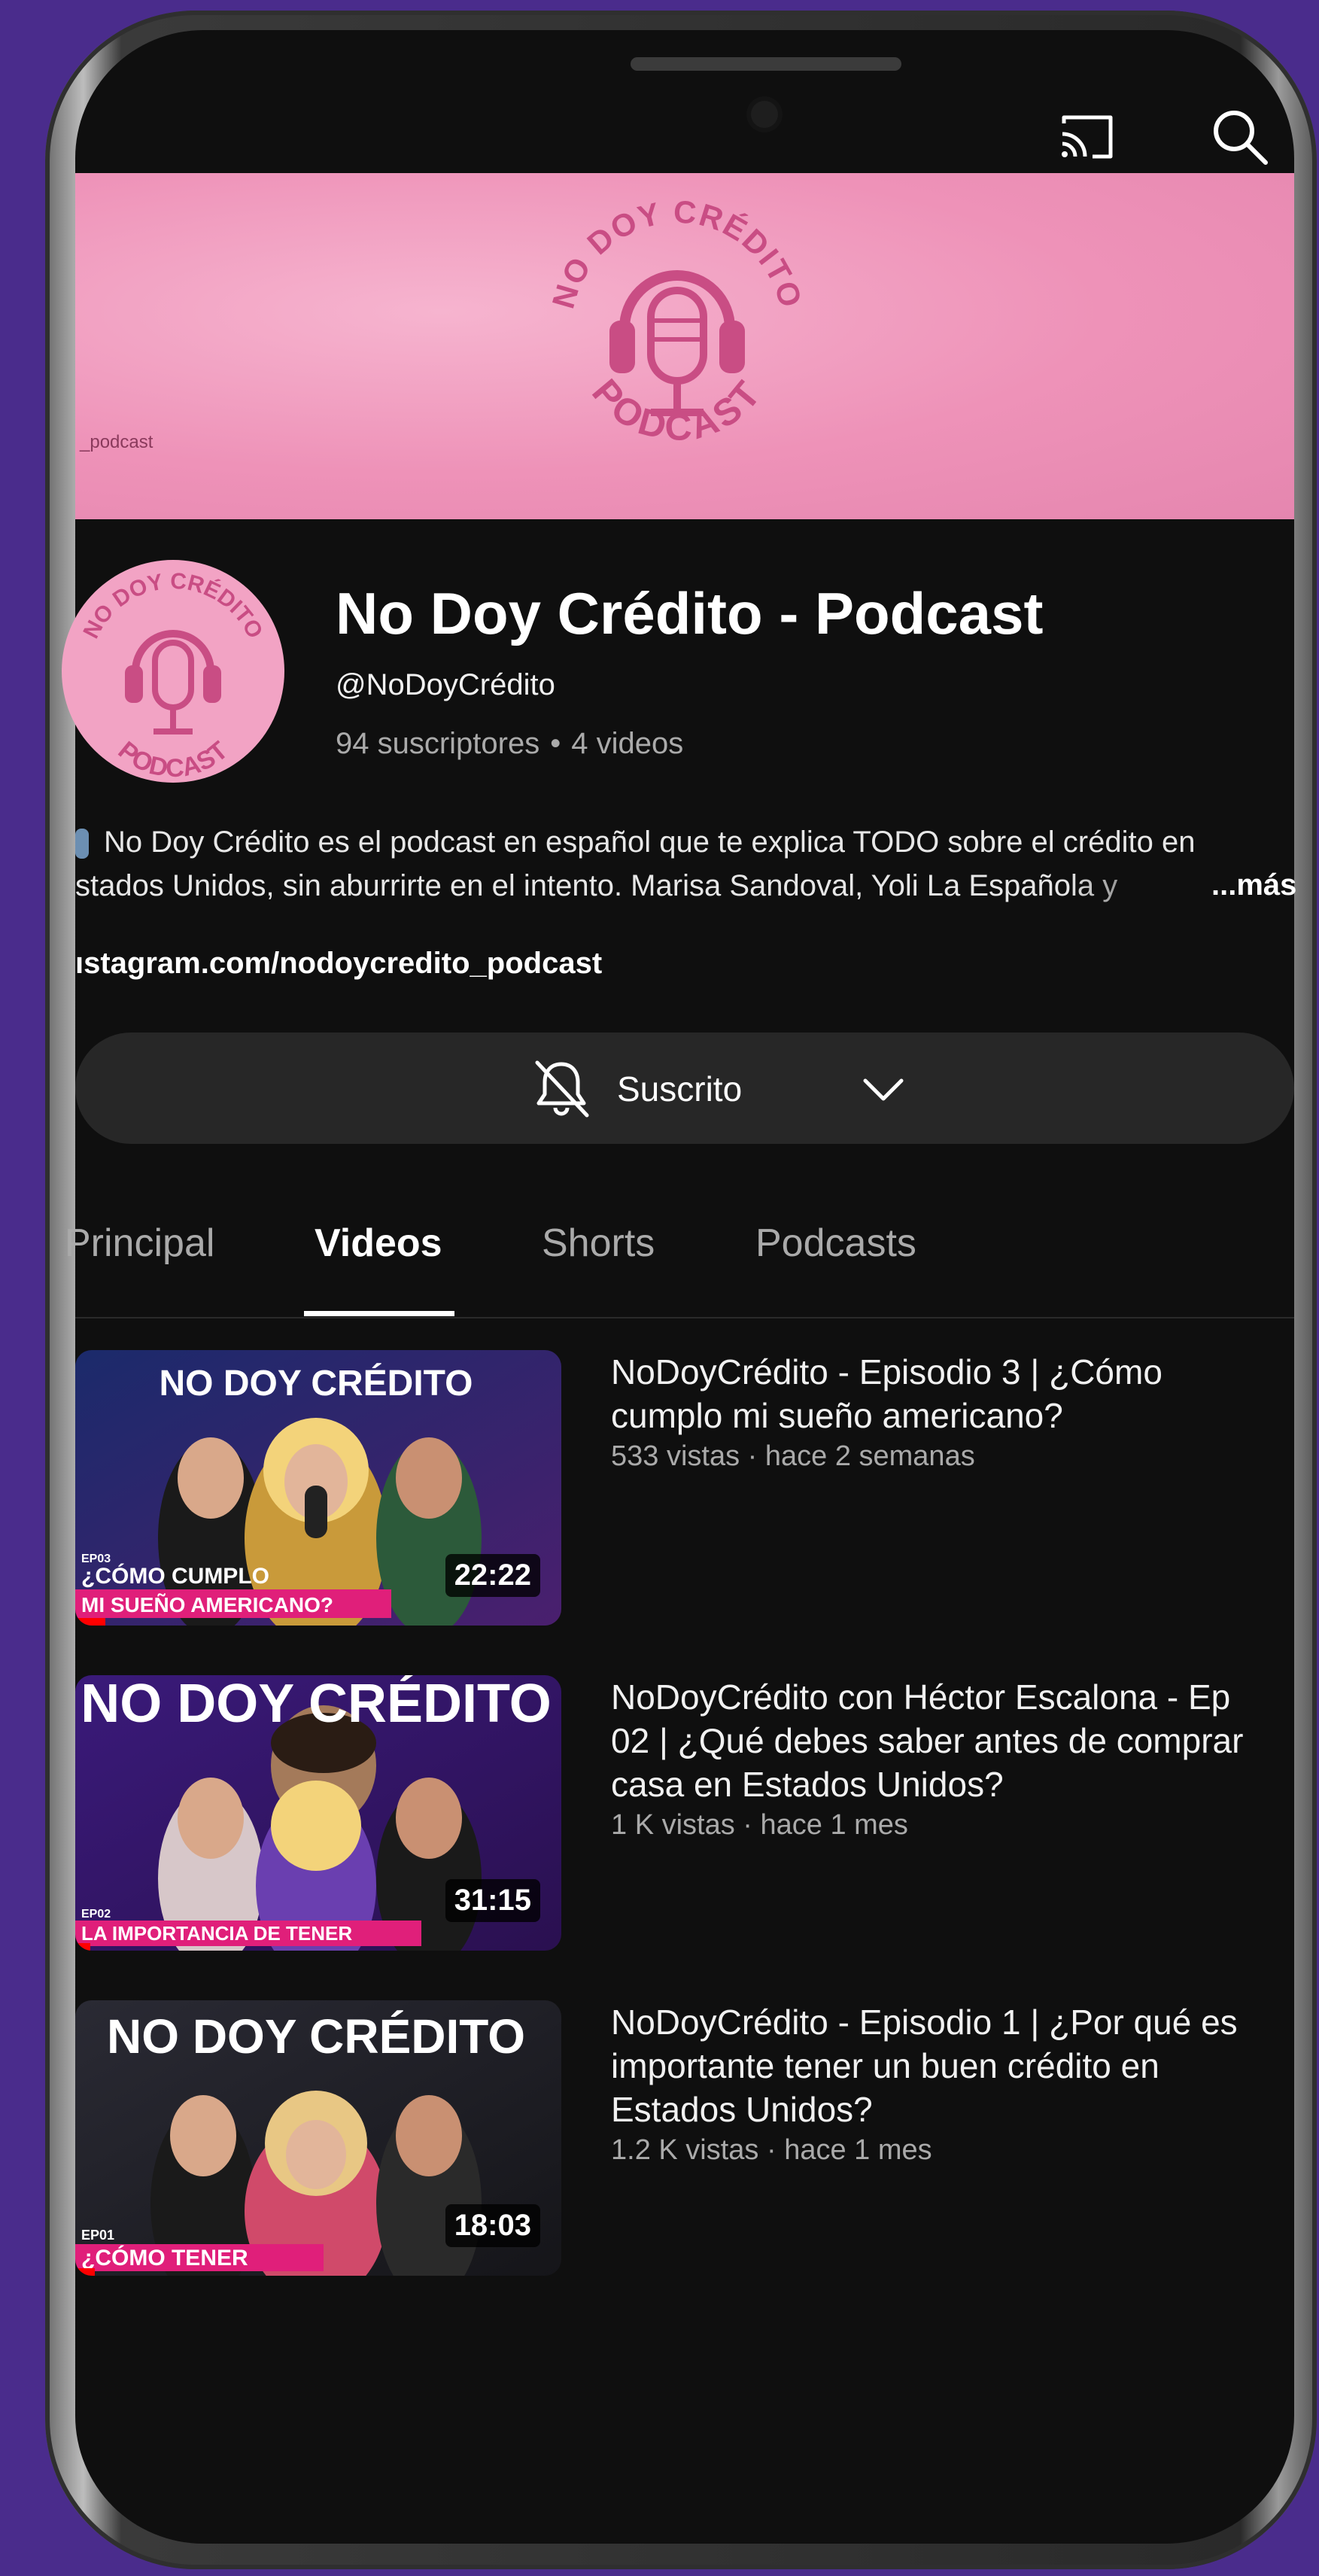 This screenshot has width=1319, height=2576. What do you see at coordinates (771, 2150) in the screenshot?
I see `video-meta: 1.2 K vistas · hace 1 mes` at bounding box center [771, 2150].